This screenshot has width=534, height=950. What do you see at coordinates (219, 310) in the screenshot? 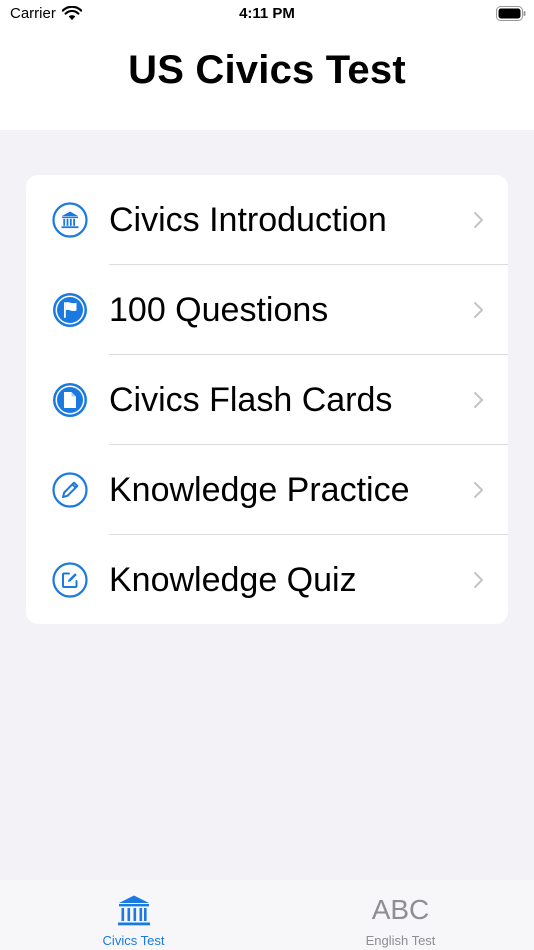
I see `menu-item-label: 100 Questions` at bounding box center [219, 310].